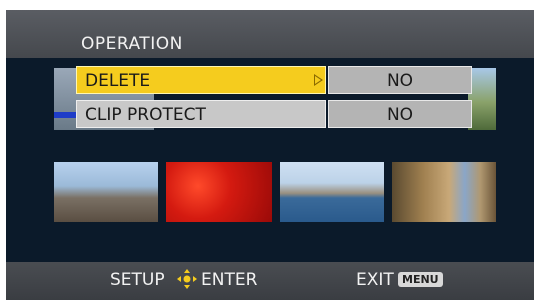 The image size is (540, 306). Describe the element at coordinates (132, 44) in the screenshot. I see `page-title: OPERATION` at that location.